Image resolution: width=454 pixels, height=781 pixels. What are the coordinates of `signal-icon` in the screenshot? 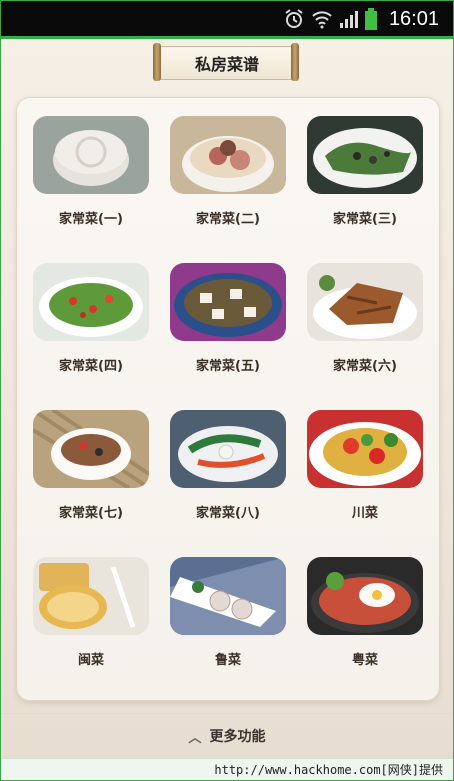 It's located at (348, 19).